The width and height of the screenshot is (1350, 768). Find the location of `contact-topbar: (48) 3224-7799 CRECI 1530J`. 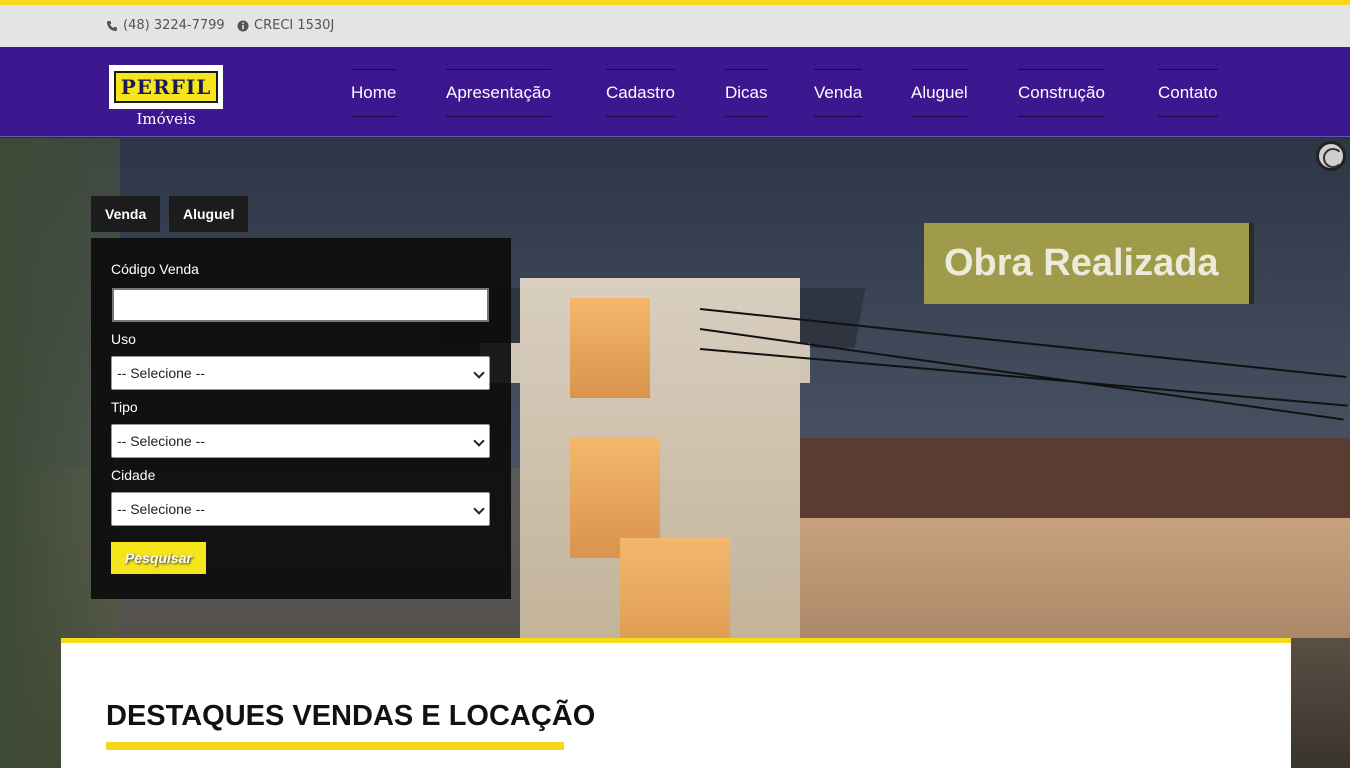

contact-topbar: (48) 3224-7799 CRECI 1530J is located at coordinates (675, 26).